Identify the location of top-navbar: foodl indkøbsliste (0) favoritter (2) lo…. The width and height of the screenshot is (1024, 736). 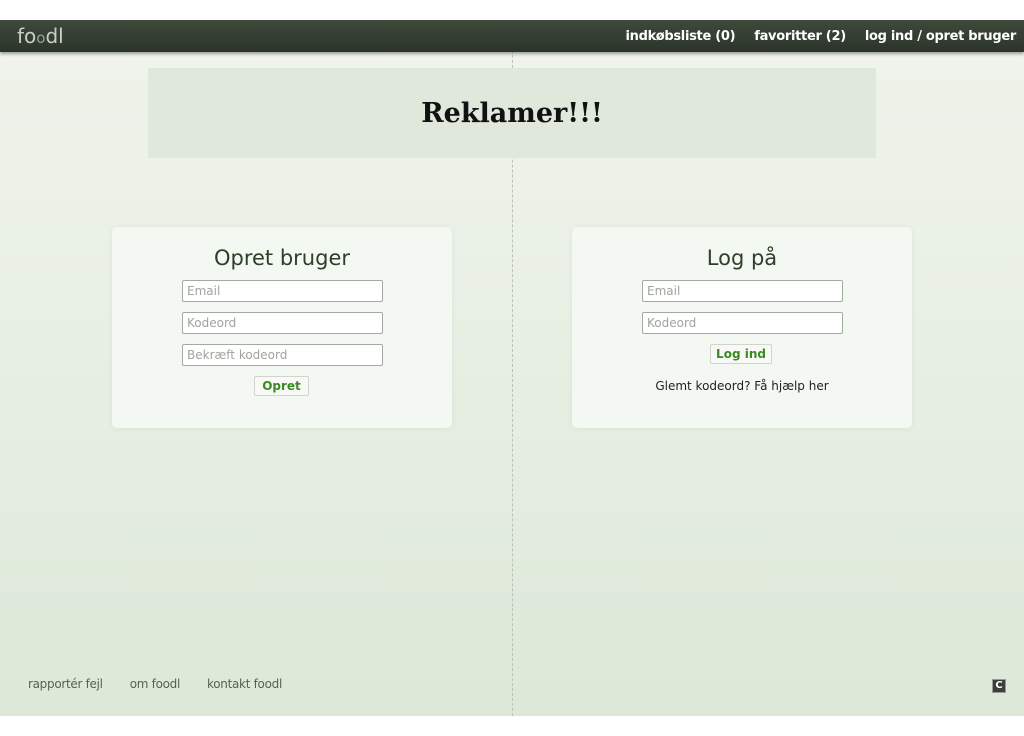
(512, 36).